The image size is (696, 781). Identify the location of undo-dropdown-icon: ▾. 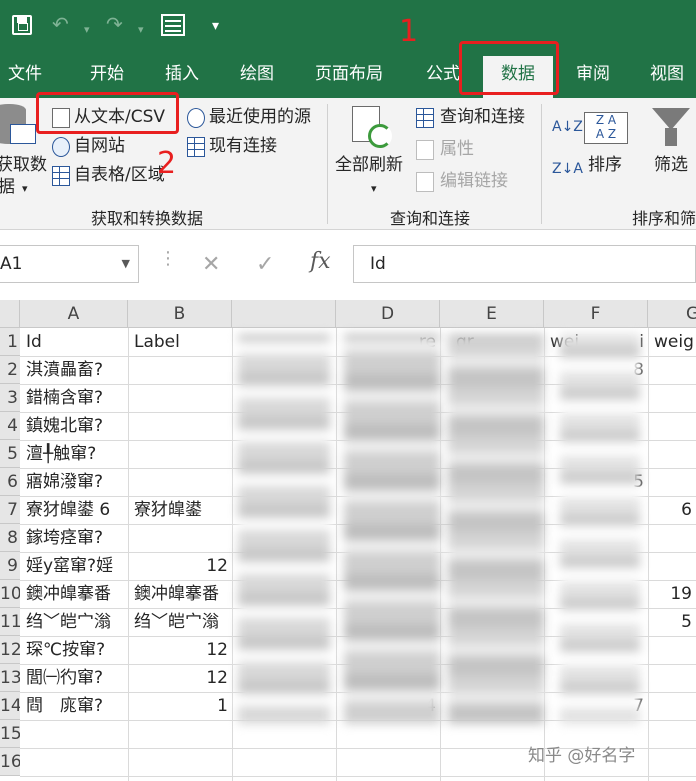
(87, 30).